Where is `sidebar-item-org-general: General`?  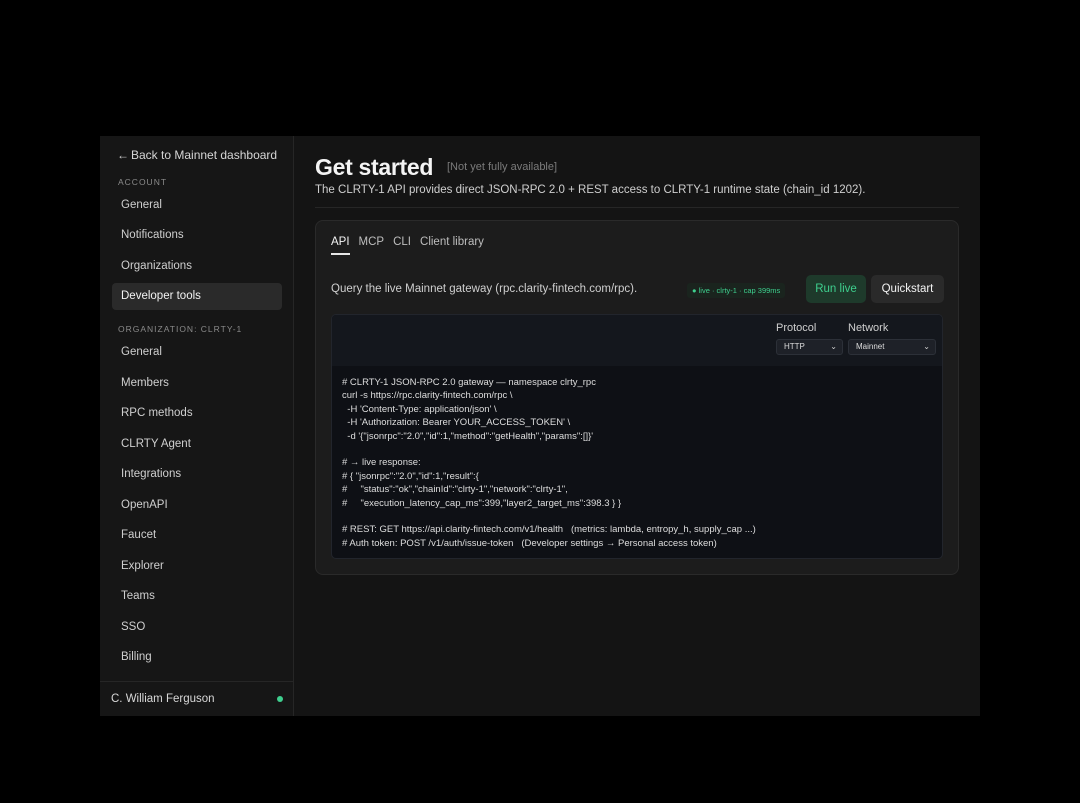 sidebar-item-org-general: General is located at coordinates (197, 352).